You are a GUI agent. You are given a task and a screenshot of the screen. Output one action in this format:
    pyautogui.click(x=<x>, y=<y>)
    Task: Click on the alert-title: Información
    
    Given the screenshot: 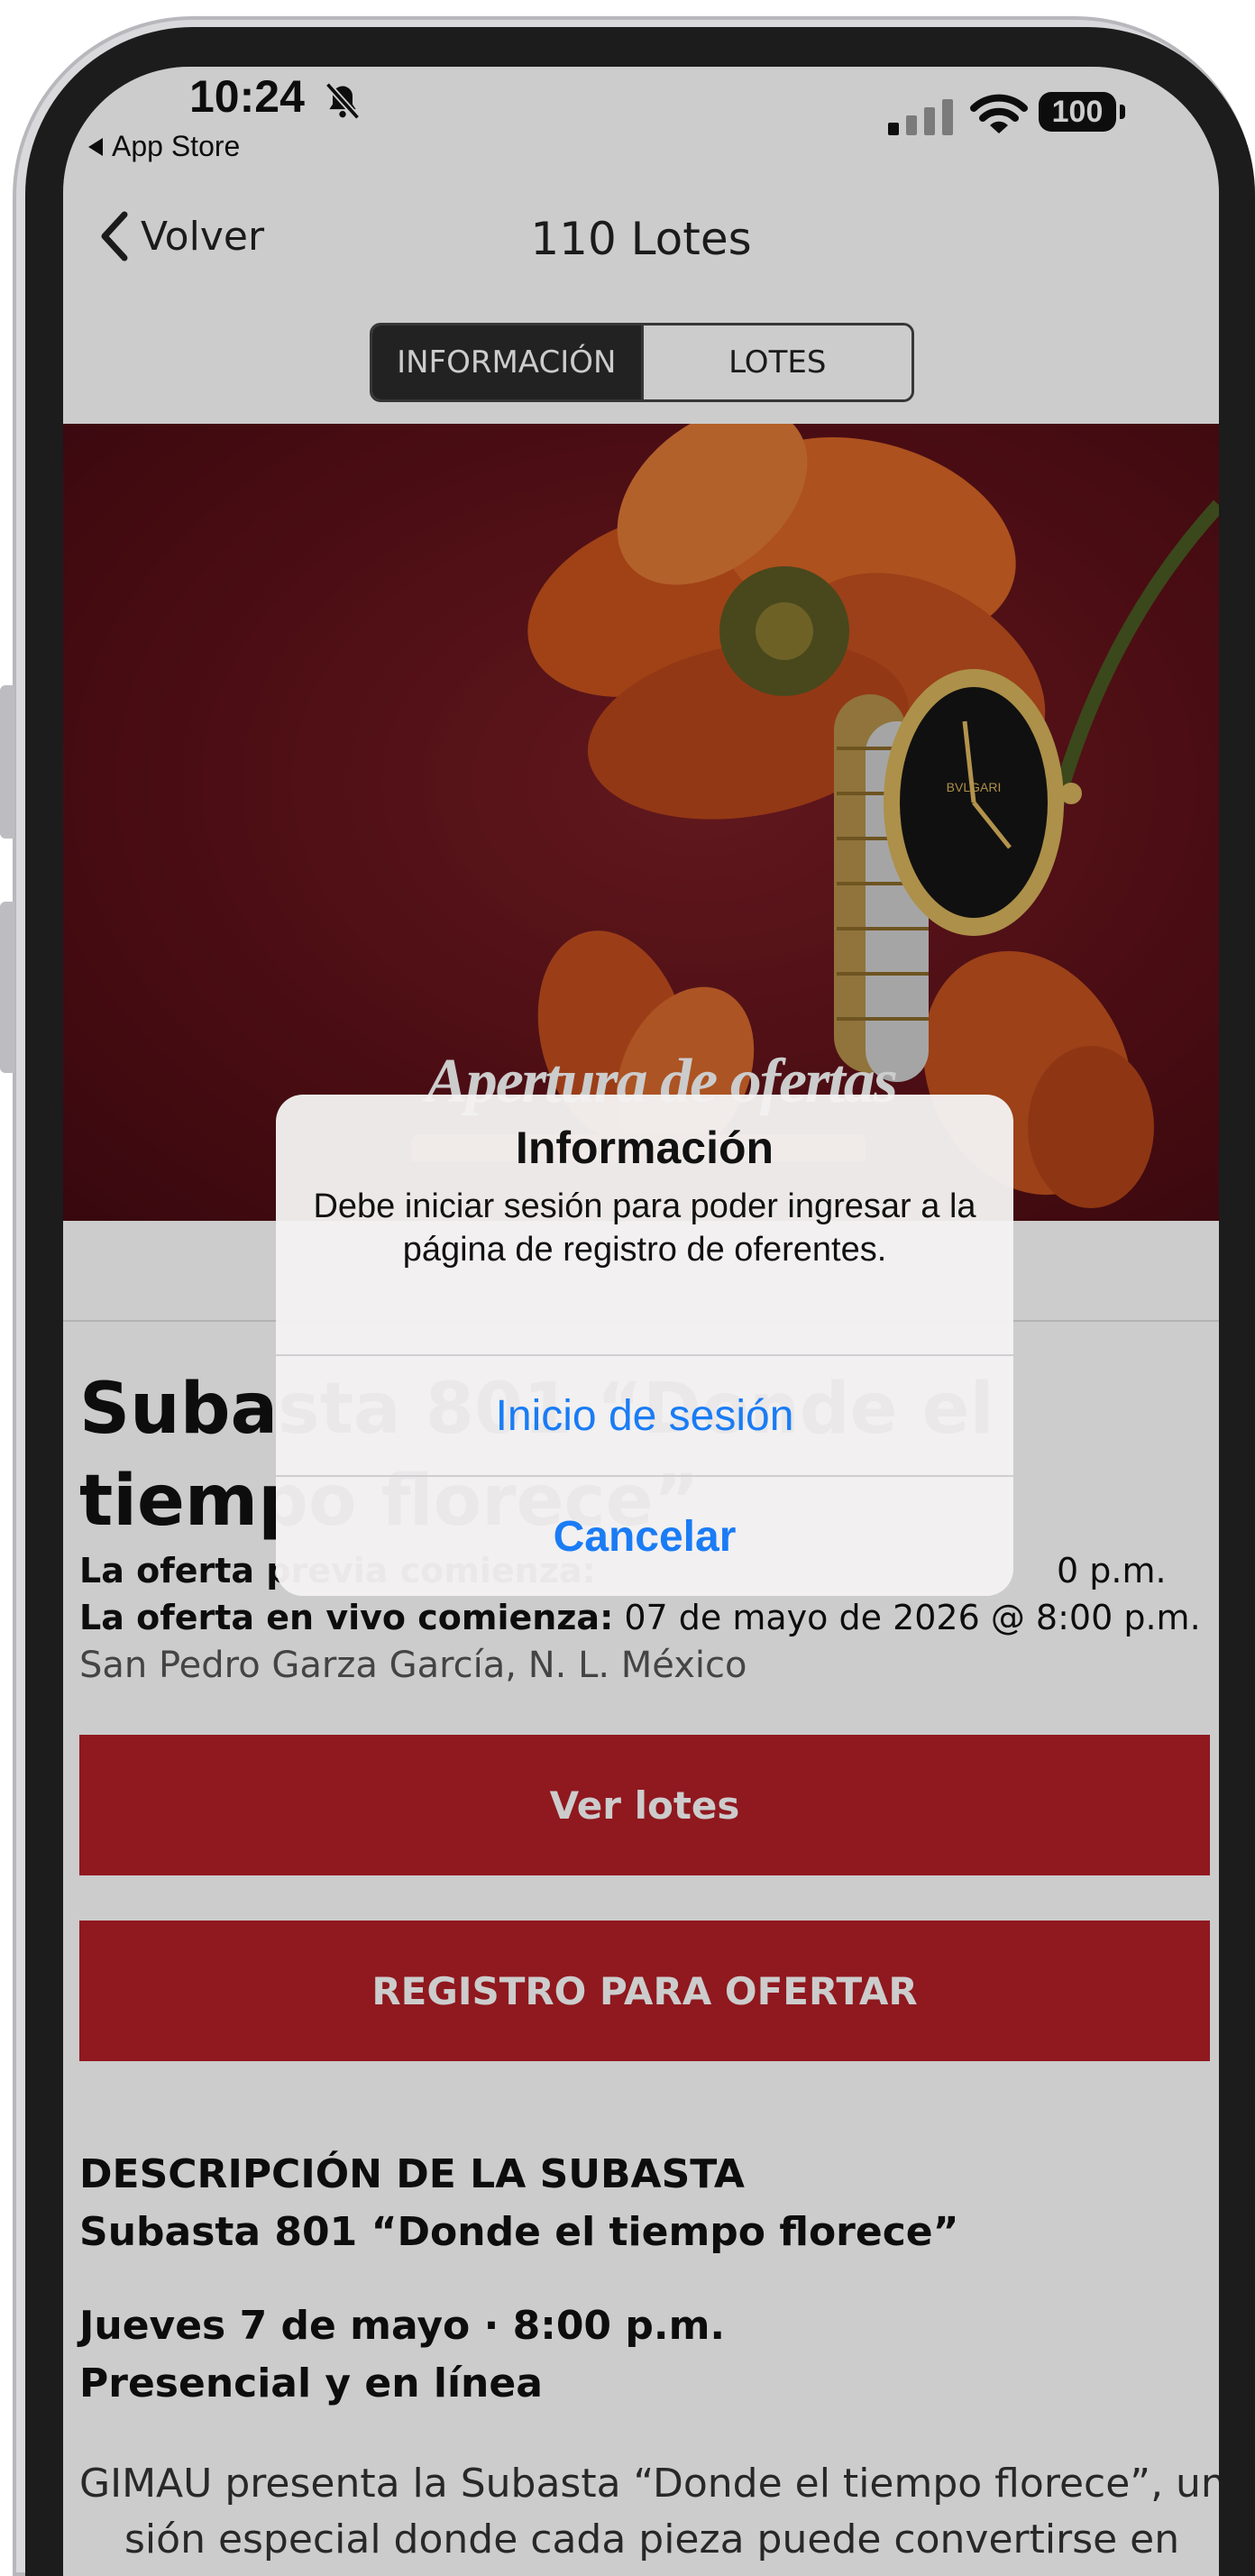 What is the action you would take?
    pyautogui.click(x=644, y=1148)
    